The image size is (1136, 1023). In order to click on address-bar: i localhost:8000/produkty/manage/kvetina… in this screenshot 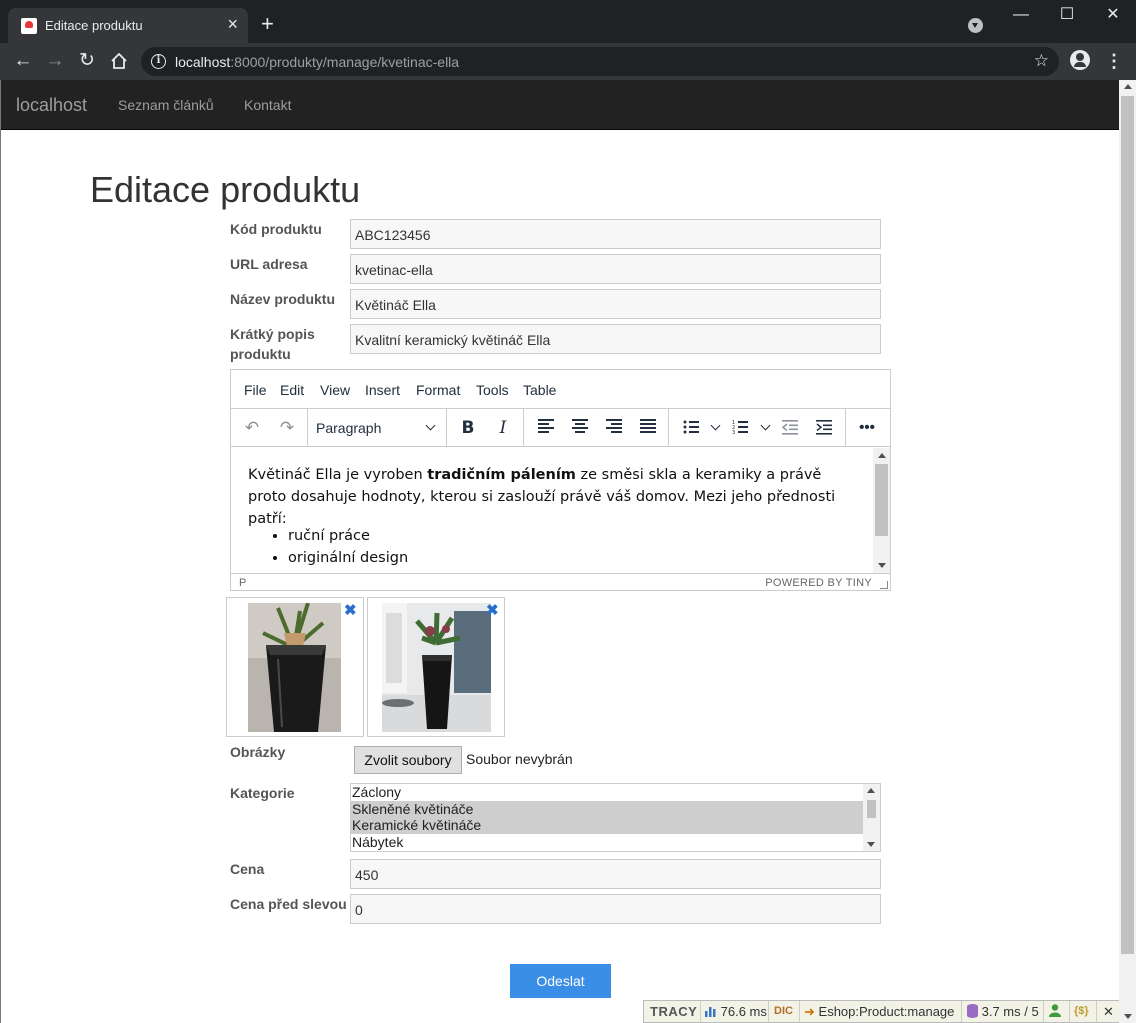, I will do `click(600, 61)`.